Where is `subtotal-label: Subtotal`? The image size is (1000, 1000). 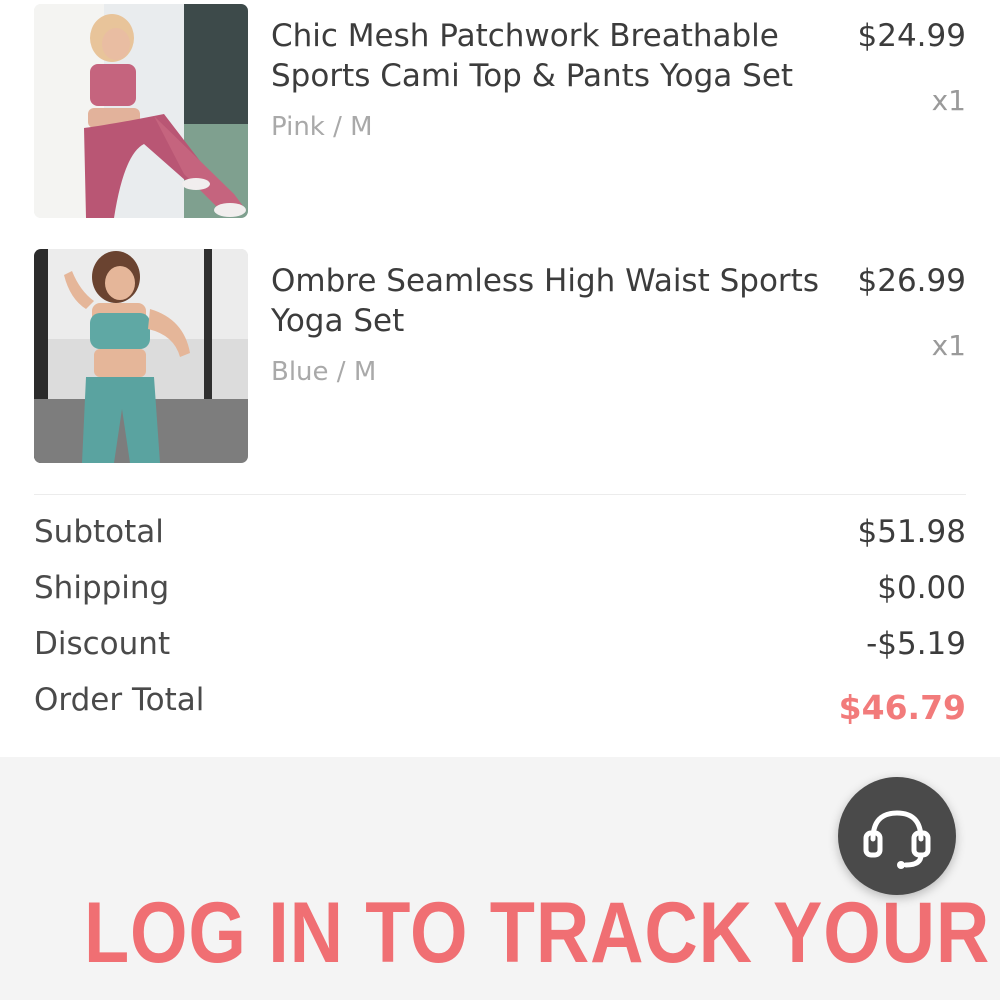 subtotal-label: Subtotal is located at coordinates (99, 532).